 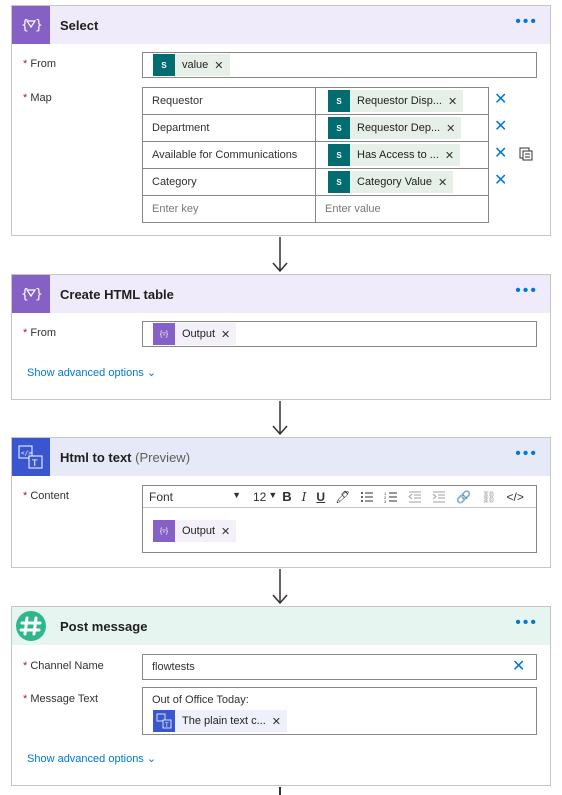 What do you see at coordinates (31, 626) in the screenshot?
I see `slack-icon` at bounding box center [31, 626].